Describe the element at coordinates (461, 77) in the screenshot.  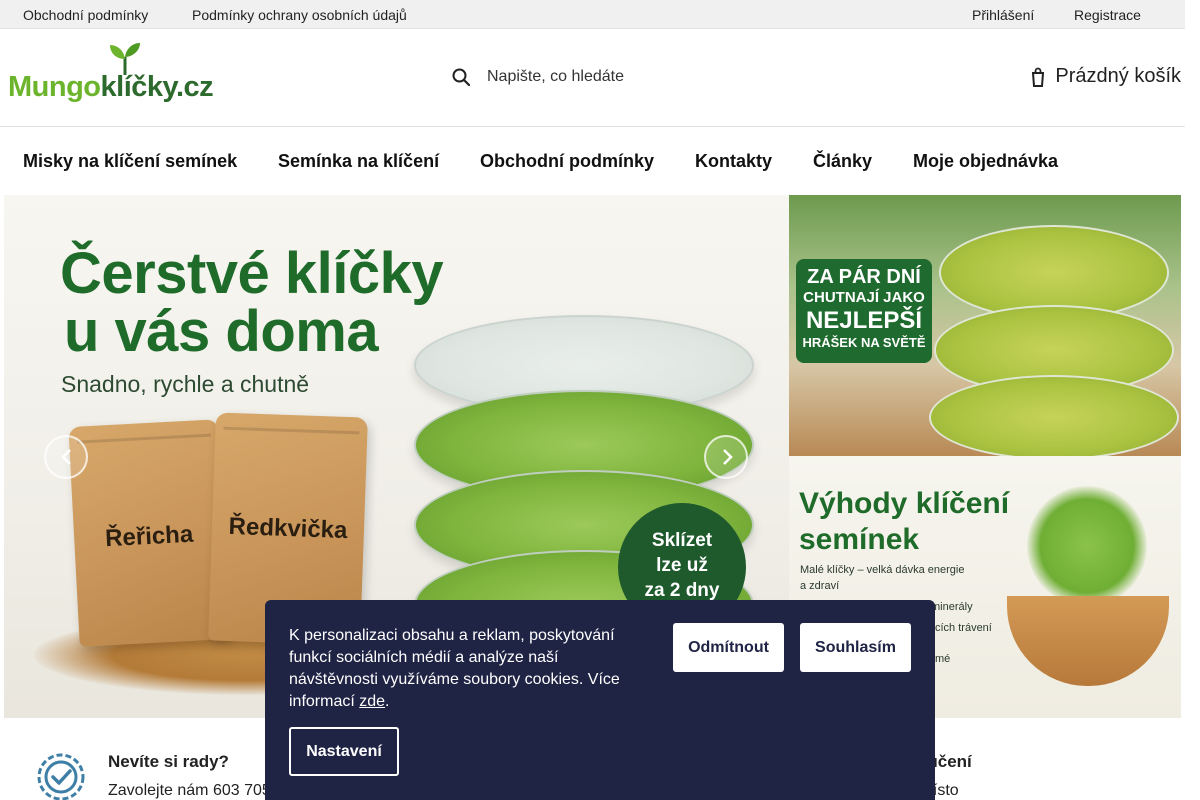
I see `search-icon` at that location.